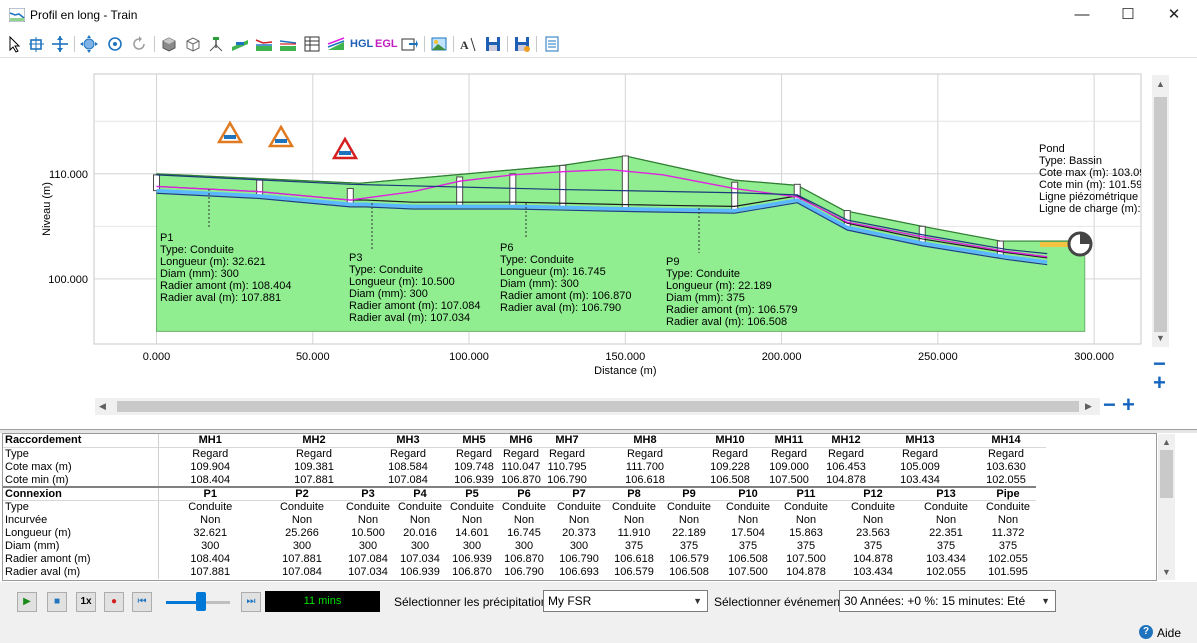 The image size is (1197, 643). What do you see at coordinates (521, 479) in the screenshot?
I see `table-cell: 106.870` at bounding box center [521, 479].